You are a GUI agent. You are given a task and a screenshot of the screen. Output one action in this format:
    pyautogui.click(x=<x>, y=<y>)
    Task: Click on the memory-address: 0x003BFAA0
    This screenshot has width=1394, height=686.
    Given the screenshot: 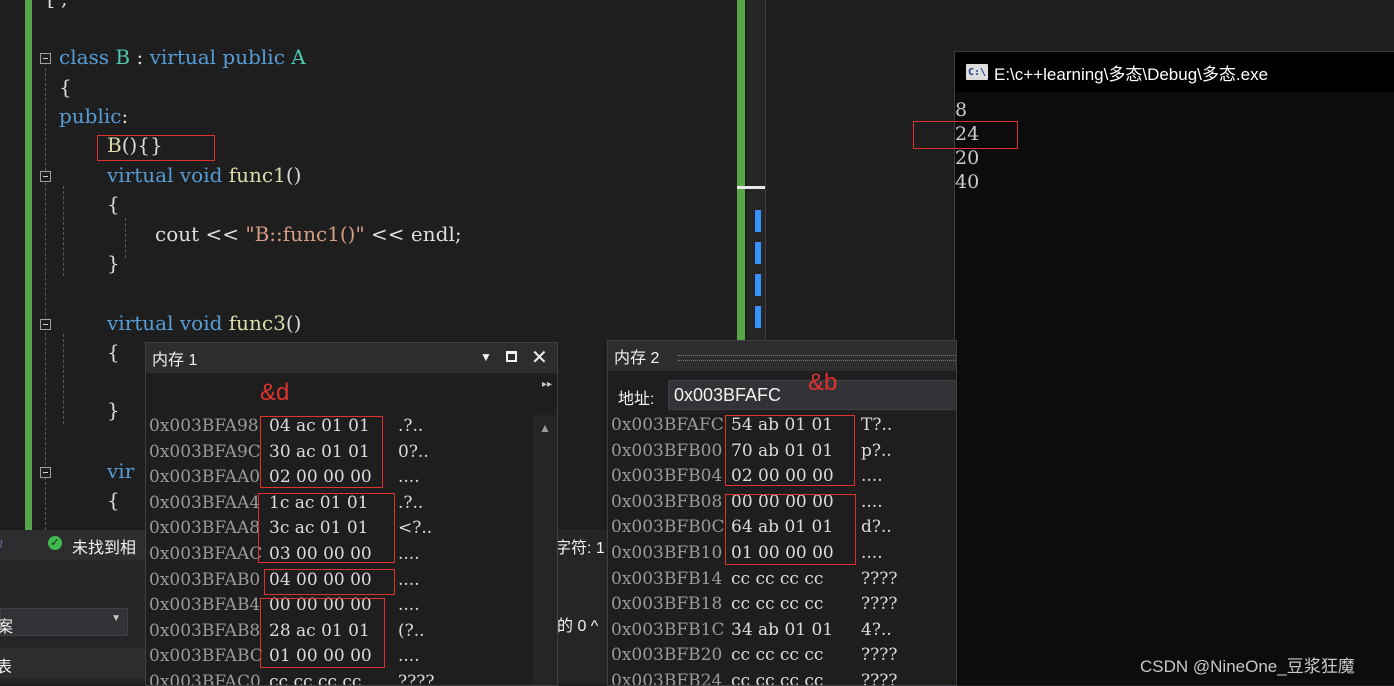 What is the action you would take?
    pyautogui.click(x=205, y=477)
    